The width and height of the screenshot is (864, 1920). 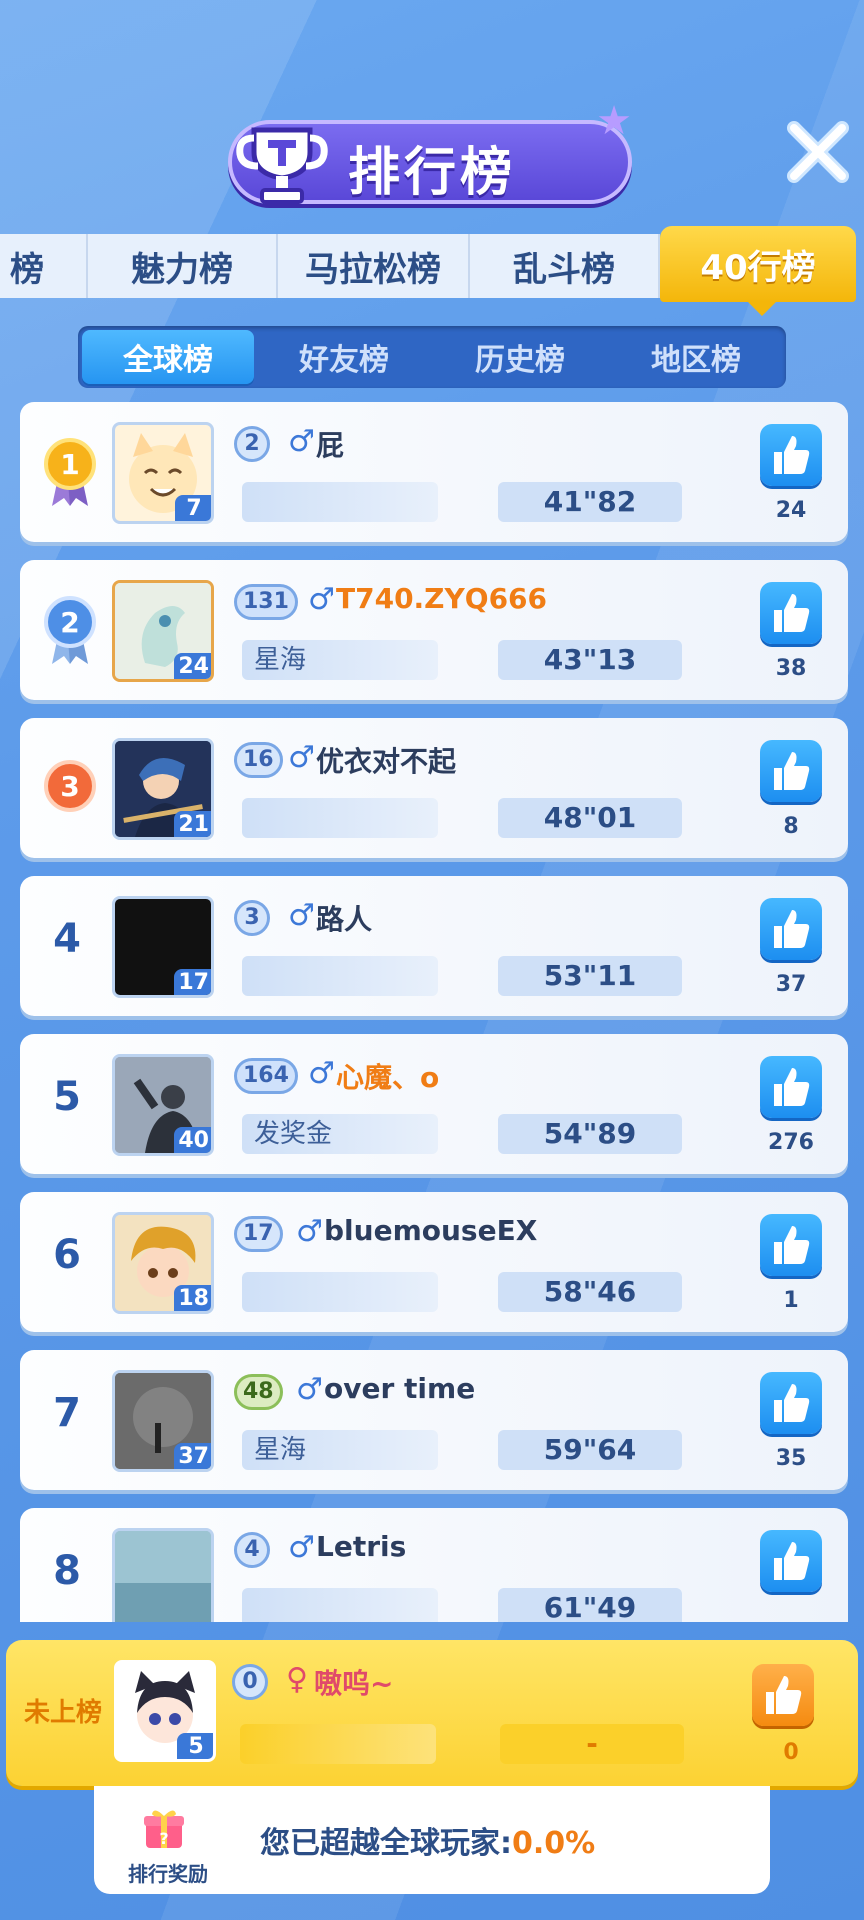 I want to click on level-badge: 17, so click(x=258, y=1234).